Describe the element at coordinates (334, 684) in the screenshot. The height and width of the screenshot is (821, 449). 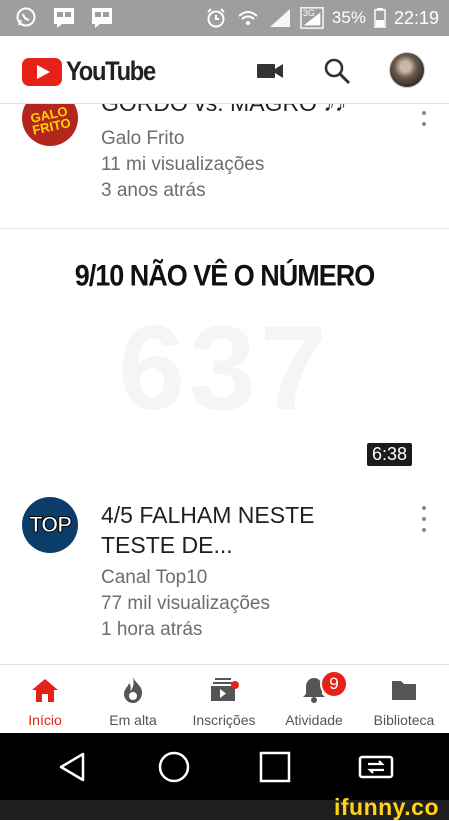
I see `notification-badge: 9` at that location.